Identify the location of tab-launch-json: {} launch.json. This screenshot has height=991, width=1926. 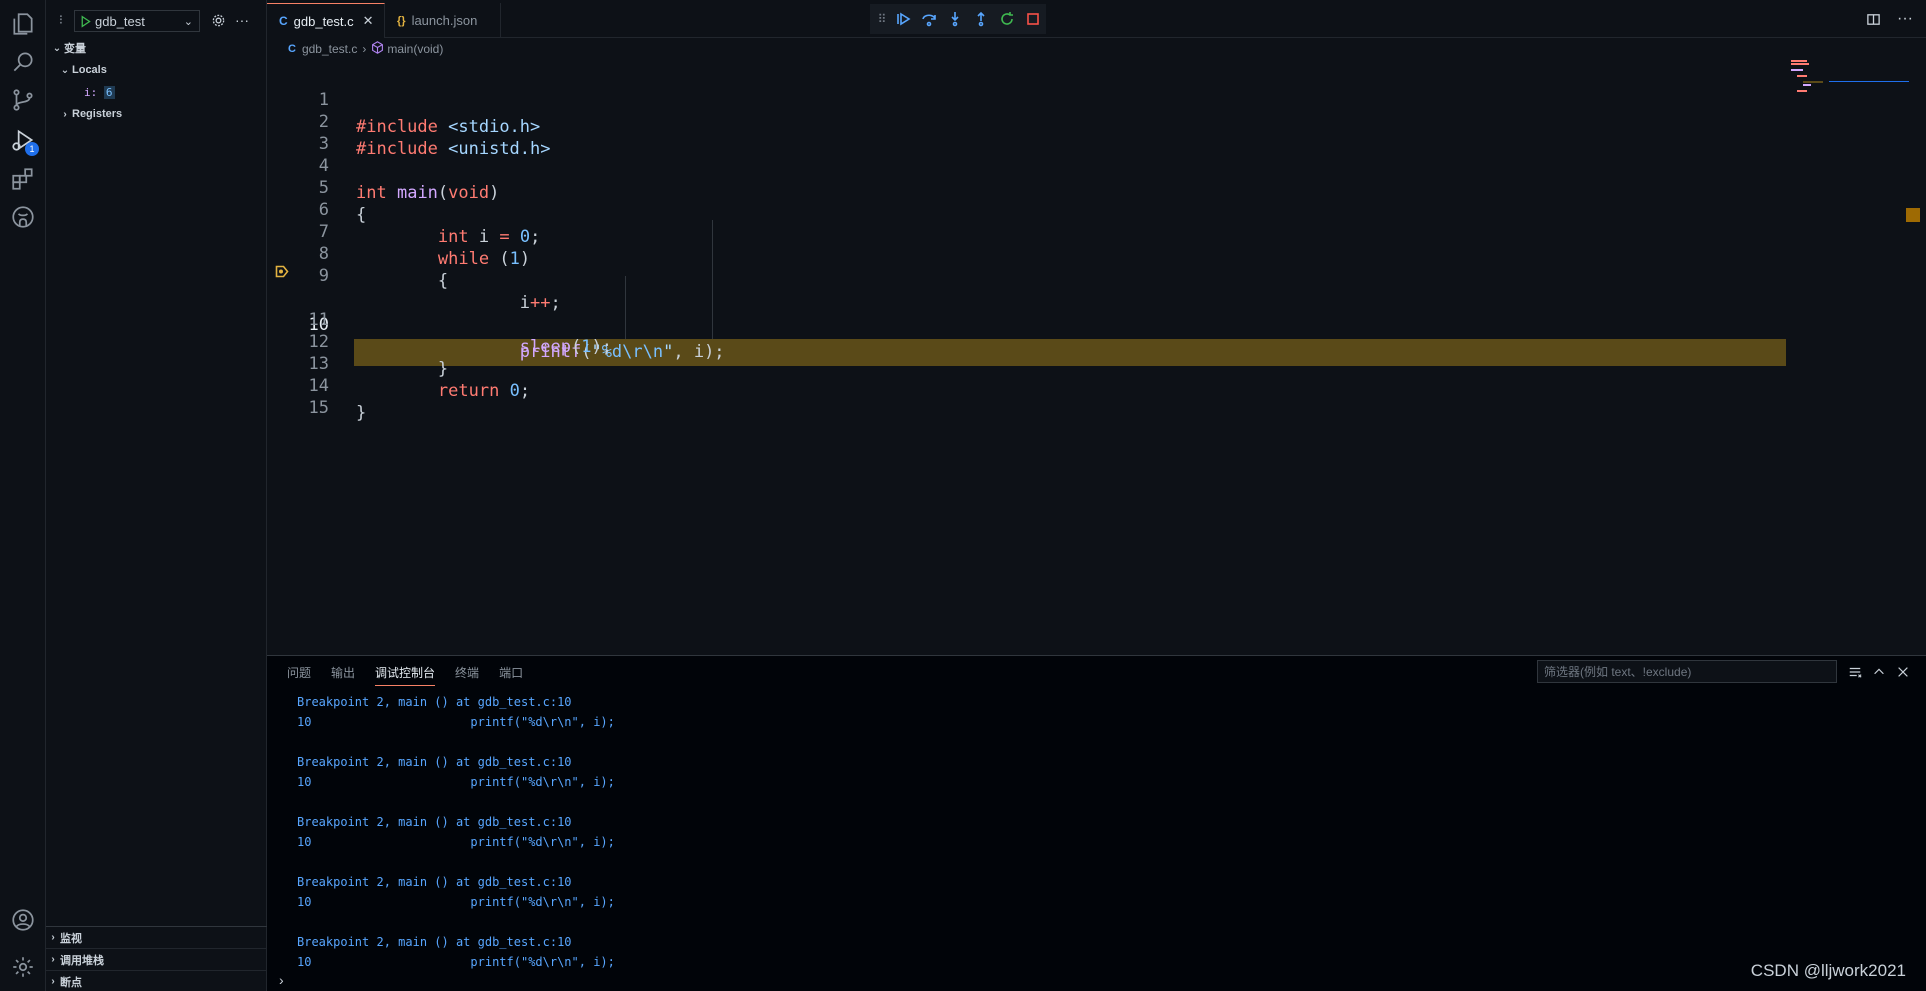
(443, 20).